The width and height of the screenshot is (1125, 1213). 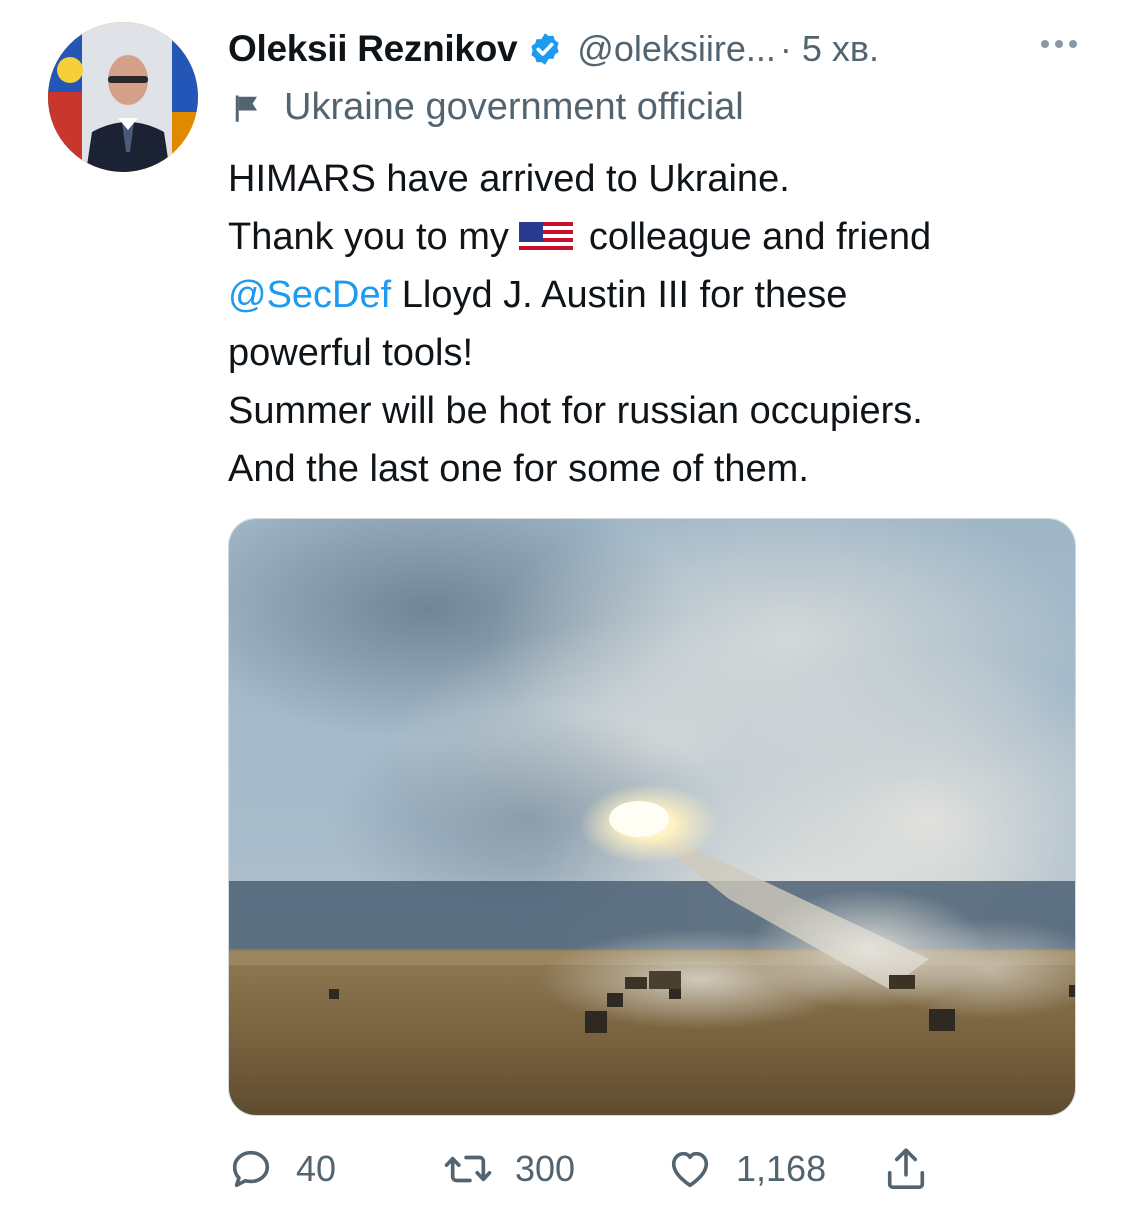 I want to click on tweet-line-3: @SecDef Lloyd J. Austin III for these, so click(x=658, y=295).